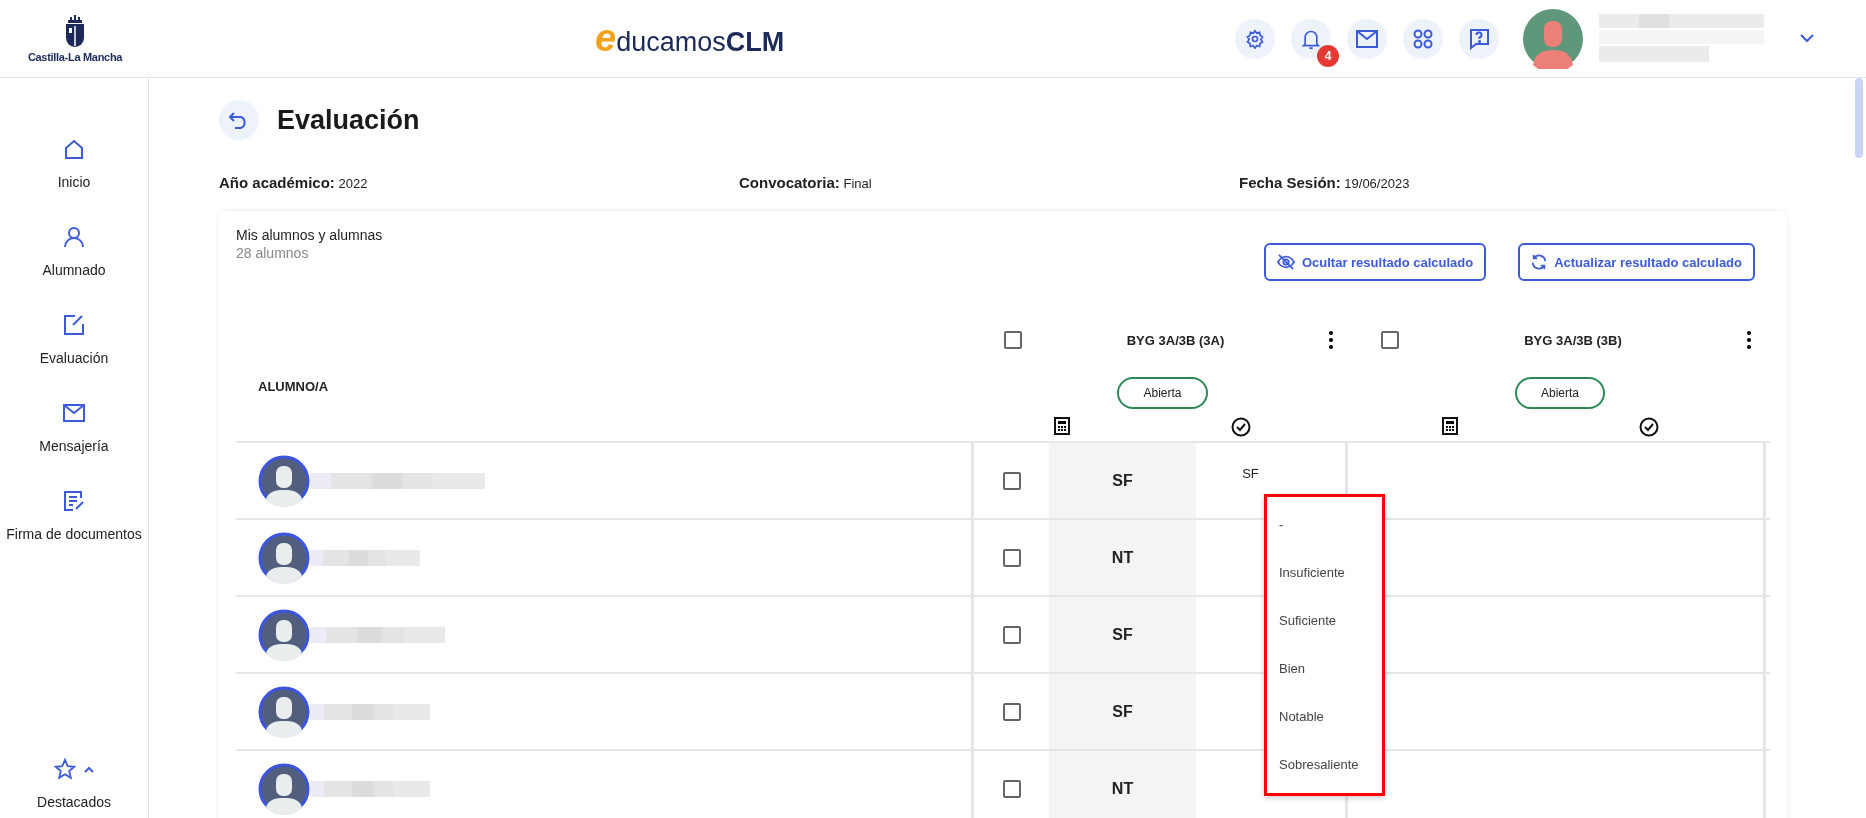 Image resolution: width=1866 pixels, height=818 pixels. What do you see at coordinates (1175, 340) in the screenshot?
I see `column-header: BYG 3A/3B (3A)` at bounding box center [1175, 340].